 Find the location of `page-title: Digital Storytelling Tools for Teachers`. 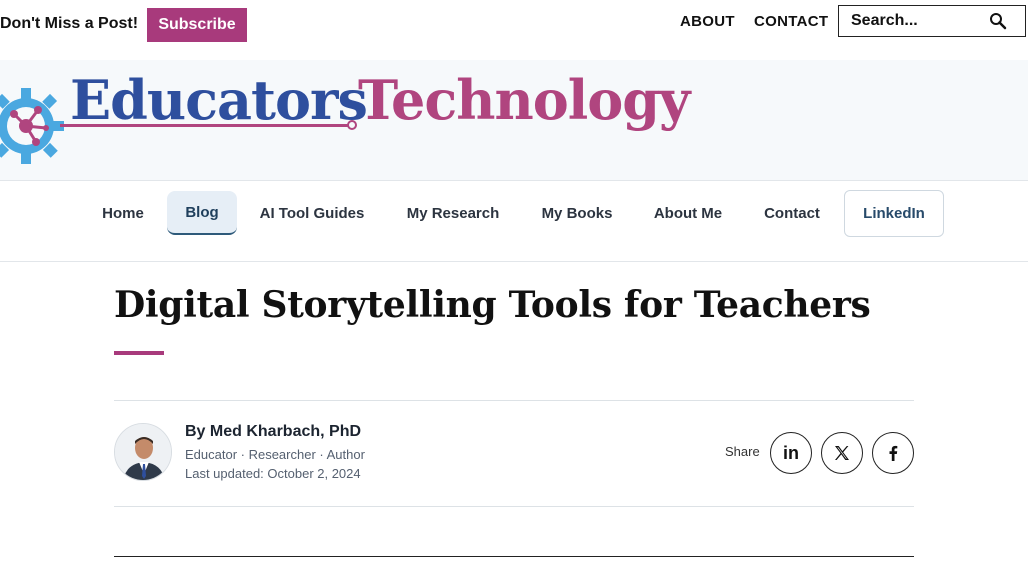

page-title: Digital Storytelling Tools for Teachers is located at coordinates (492, 305).